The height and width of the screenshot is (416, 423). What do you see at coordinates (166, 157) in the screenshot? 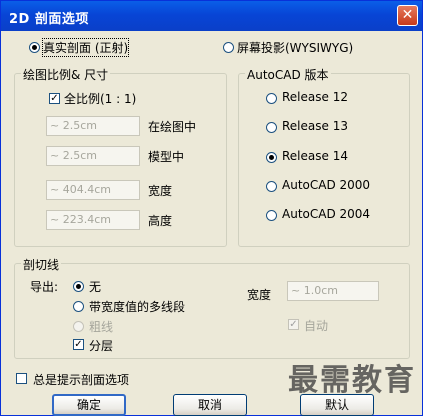
I see `model-size-label: 模型中` at bounding box center [166, 157].